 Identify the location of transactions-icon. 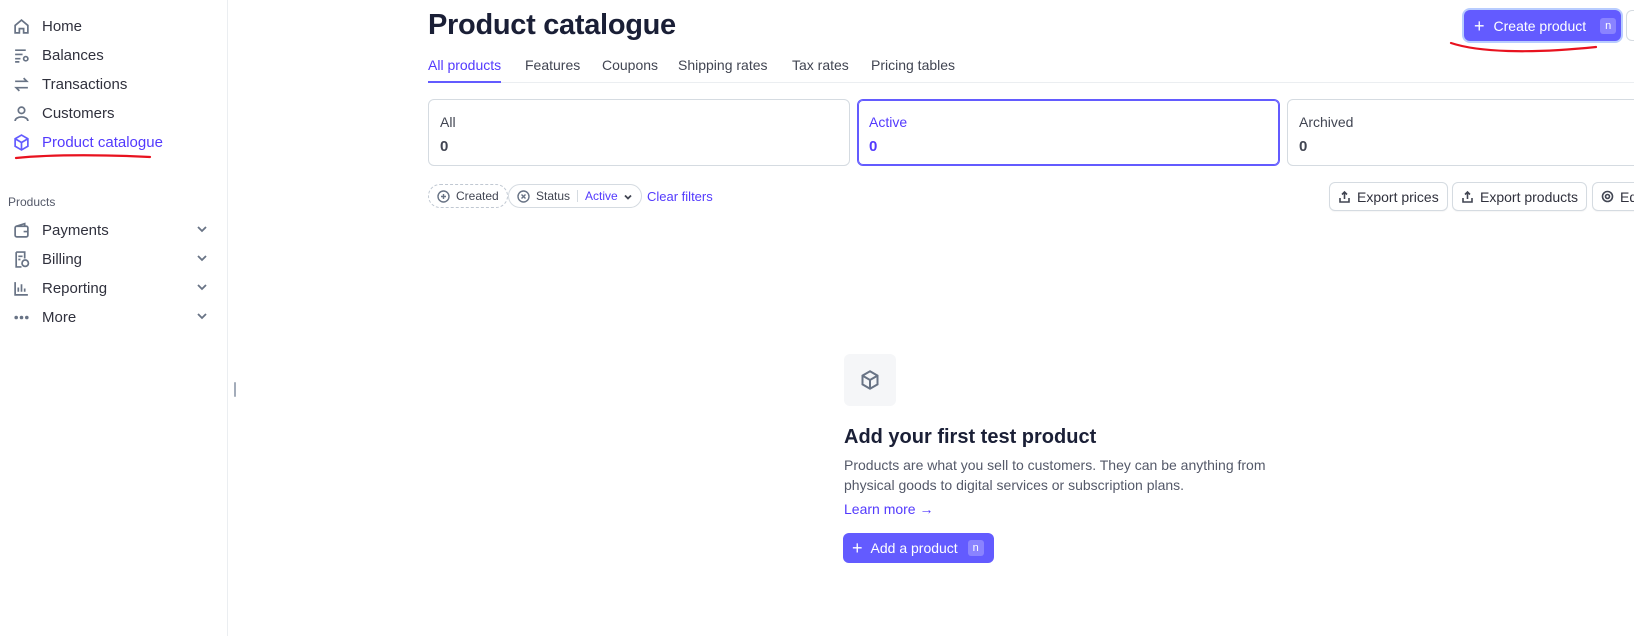
(21, 84).